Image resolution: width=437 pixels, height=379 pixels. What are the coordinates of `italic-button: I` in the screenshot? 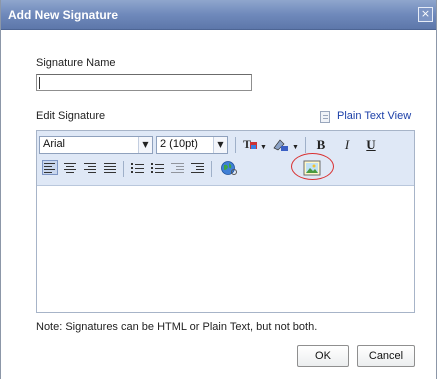 It's located at (347, 145).